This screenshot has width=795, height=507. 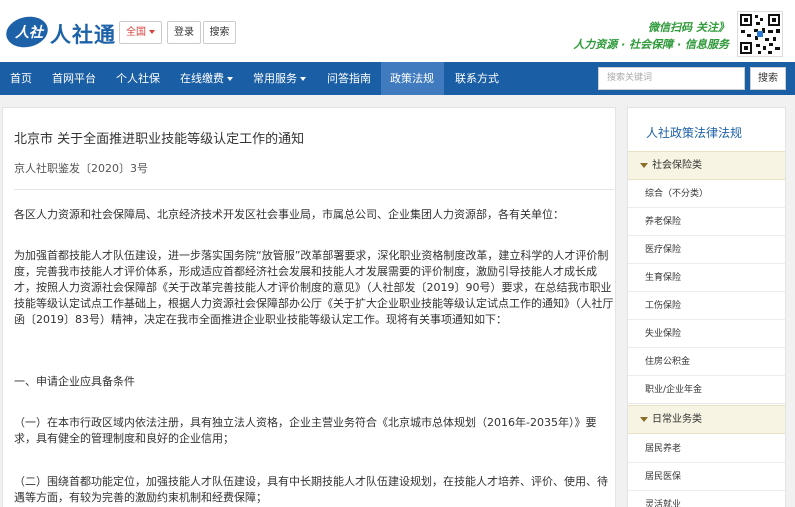 What do you see at coordinates (706, 278) in the screenshot?
I see `sidebar-item-maternity: 生育保险` at bounding box center [706, 278].